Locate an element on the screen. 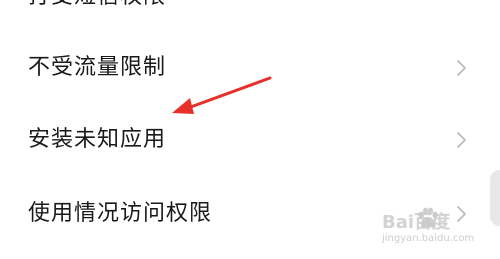 The width and height of the screenshot is (500, 259). list-item-label: 使用情况访问权限 is located at coordinates (120, 213).